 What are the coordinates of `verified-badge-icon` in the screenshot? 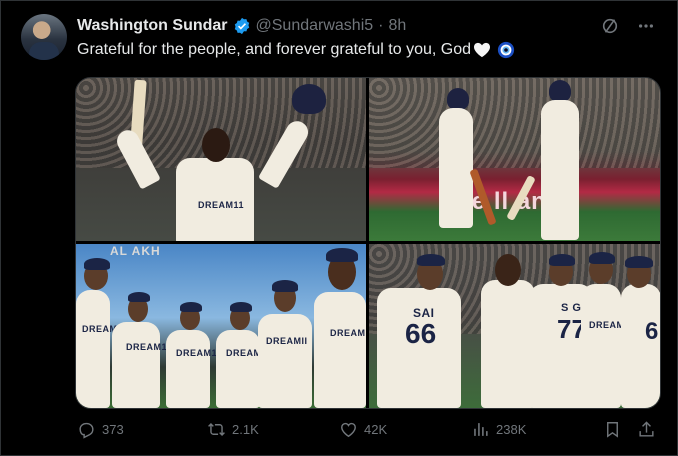 It's located at (241, 26).